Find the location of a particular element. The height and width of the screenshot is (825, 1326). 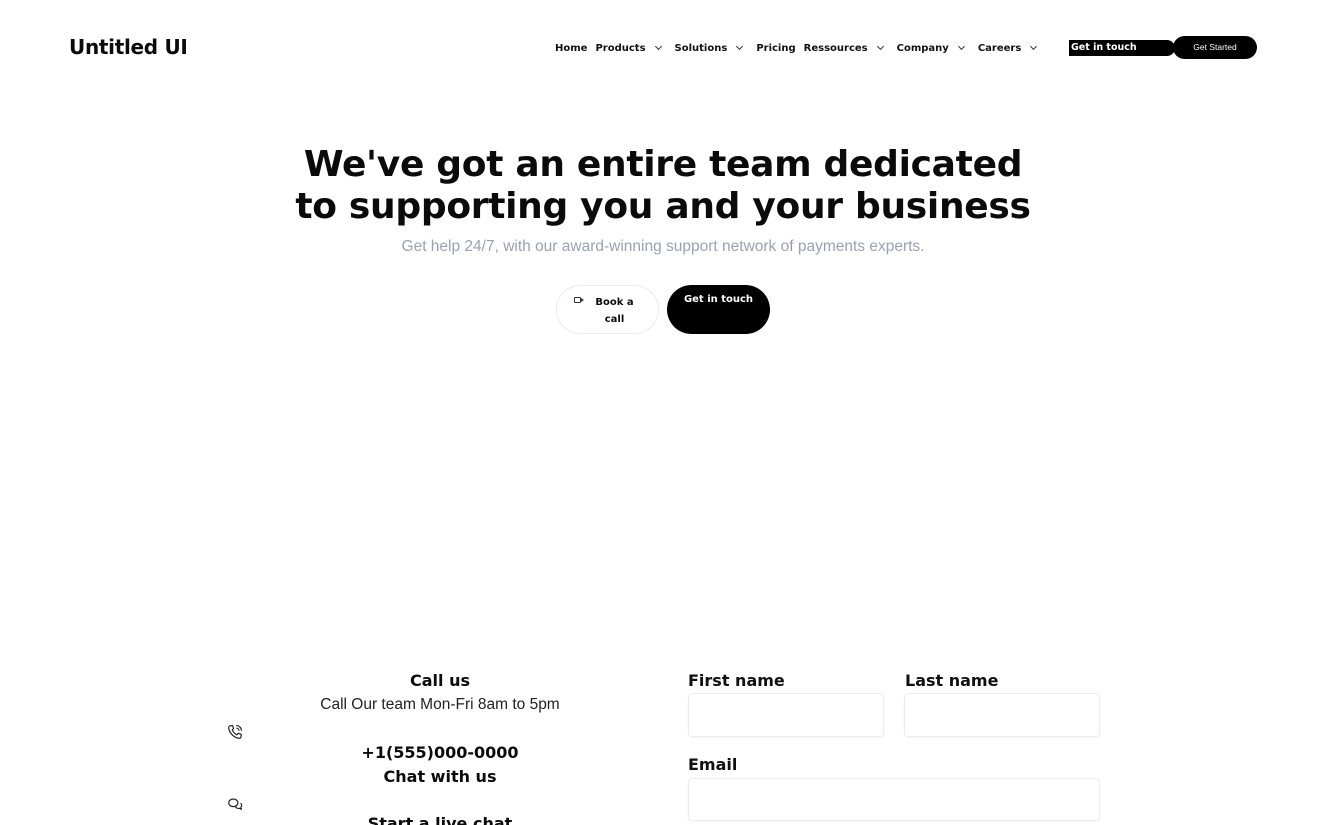

hero-title-line-2: to supporting you and your business is located at coordinates (663, 206).